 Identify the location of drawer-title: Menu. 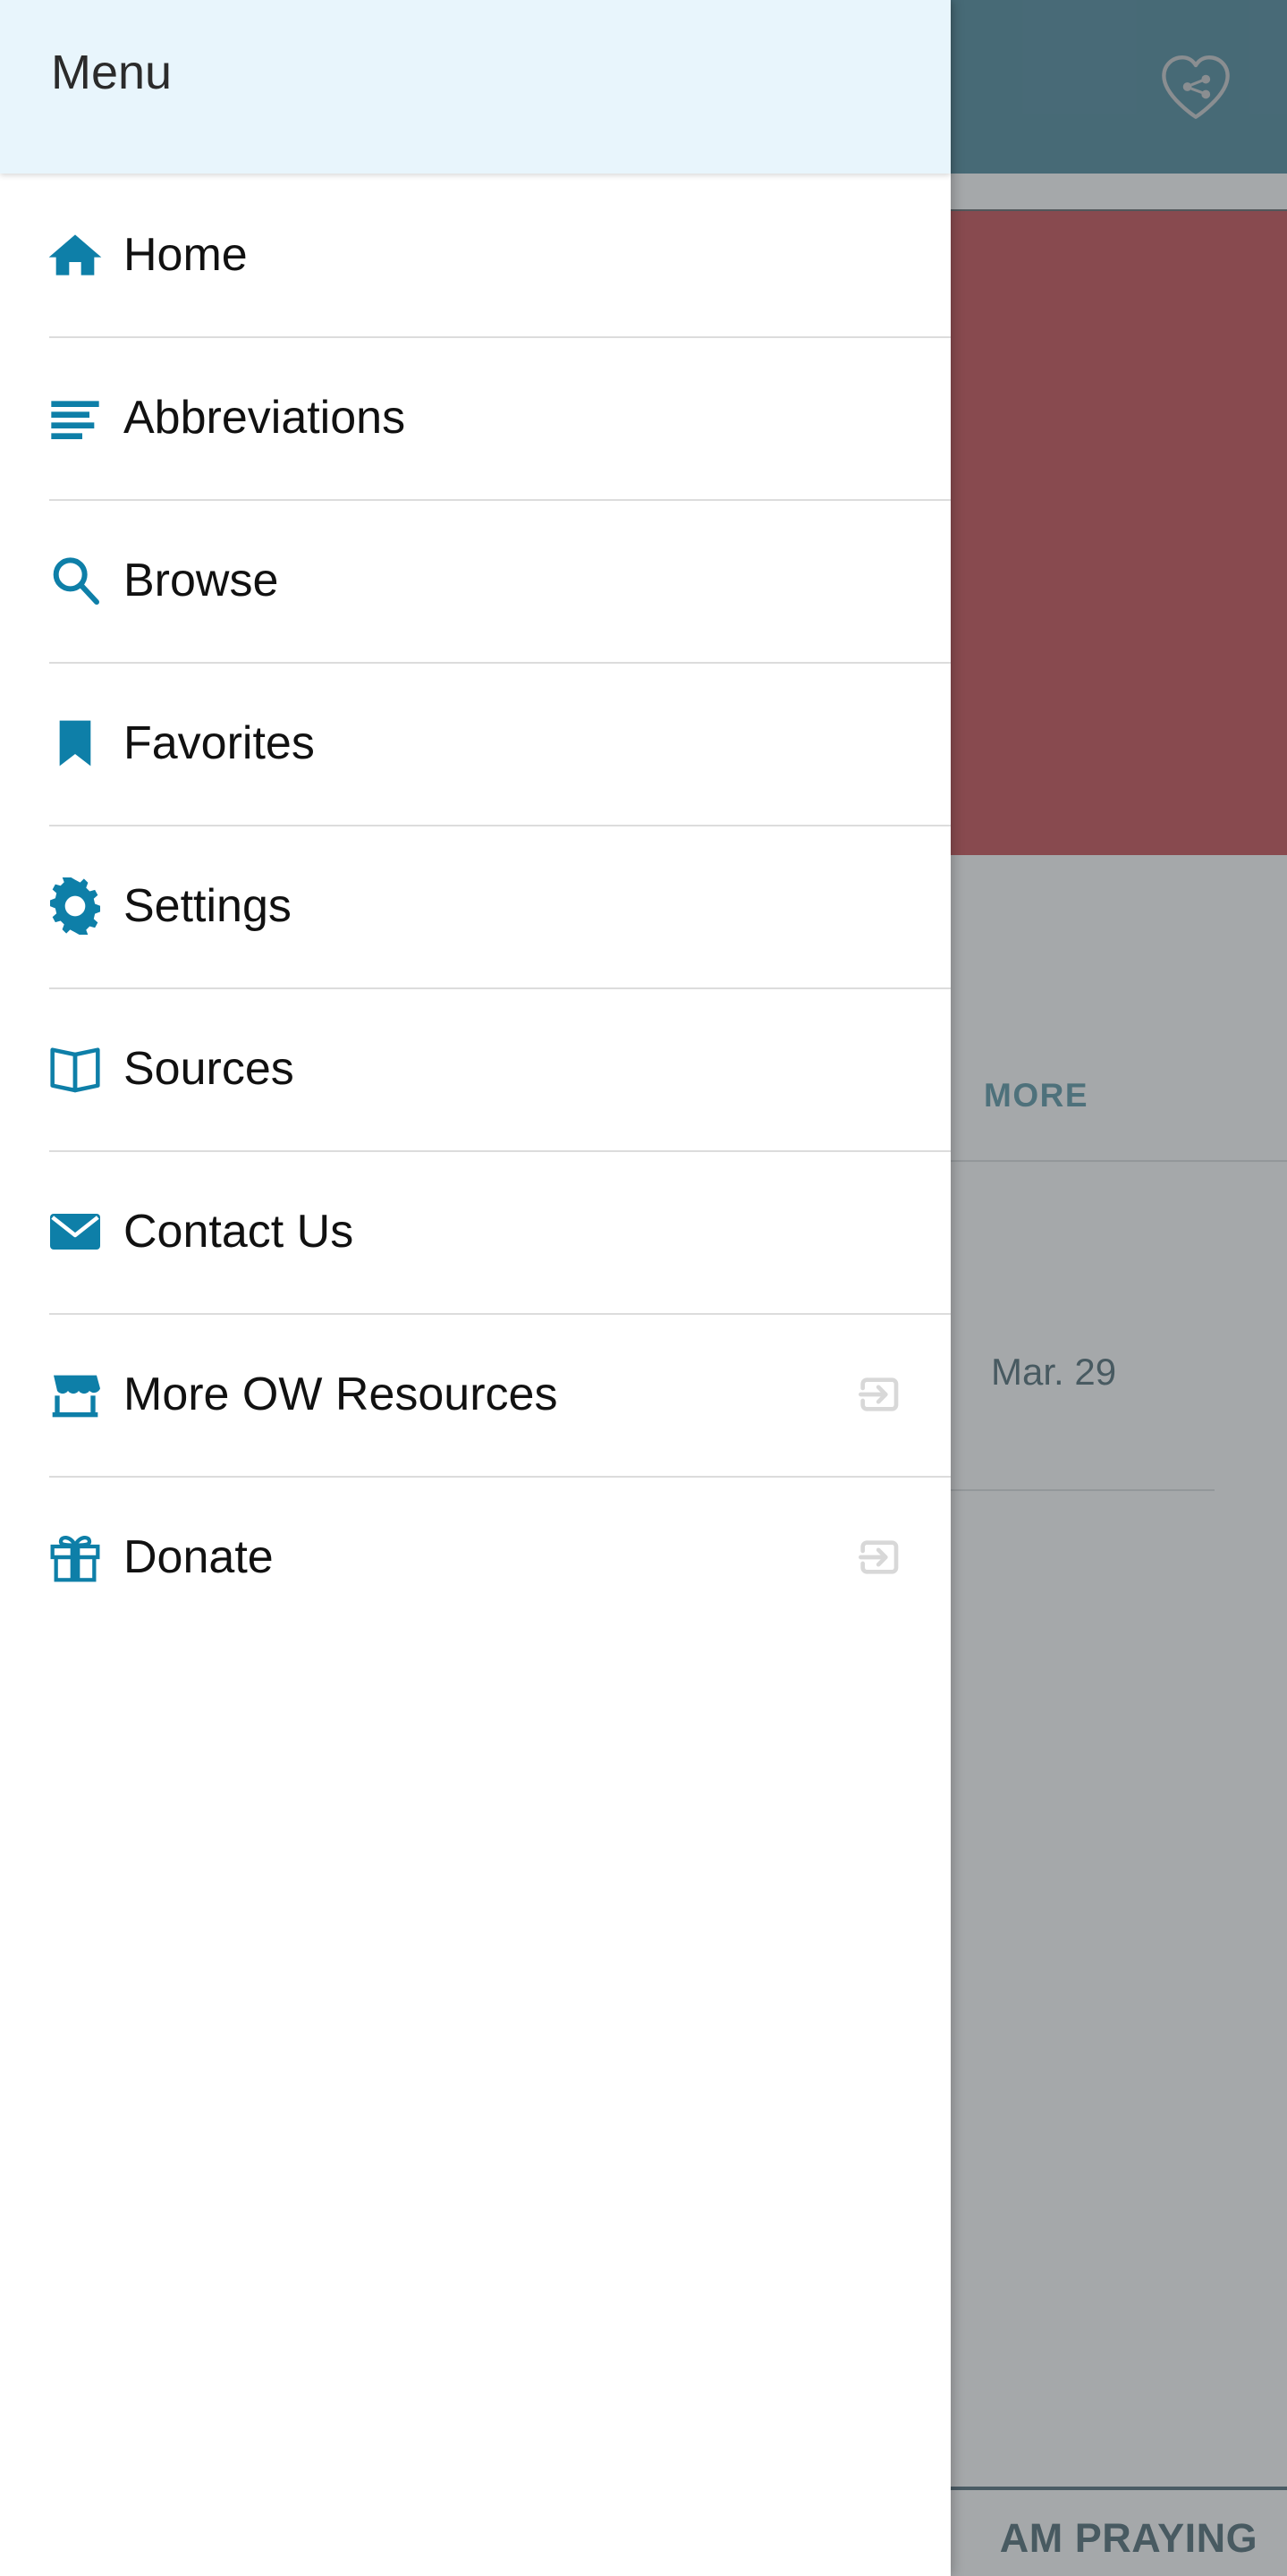
(112, 72).